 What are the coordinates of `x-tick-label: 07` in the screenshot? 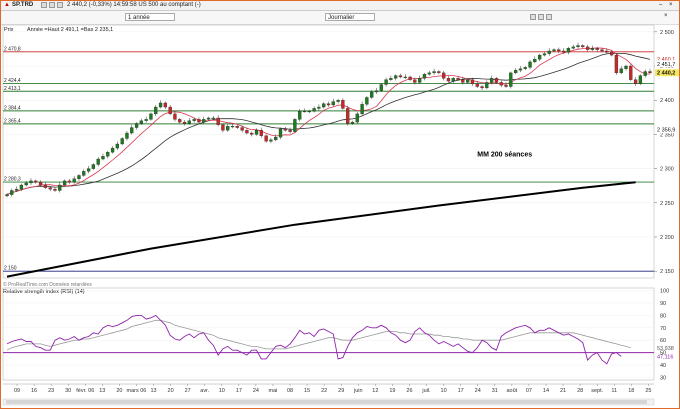 It's located at (529, 391).